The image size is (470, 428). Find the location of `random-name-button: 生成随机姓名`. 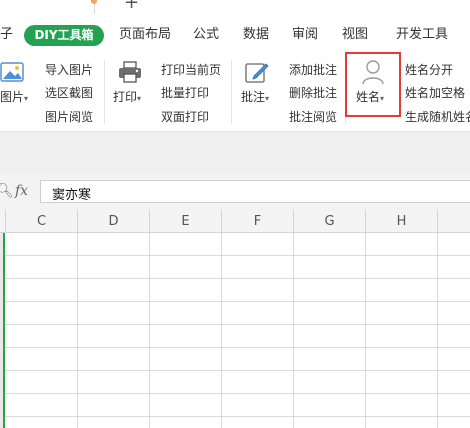

random-name-button: 生成随机姓名 is located at coordinates (437, 117).